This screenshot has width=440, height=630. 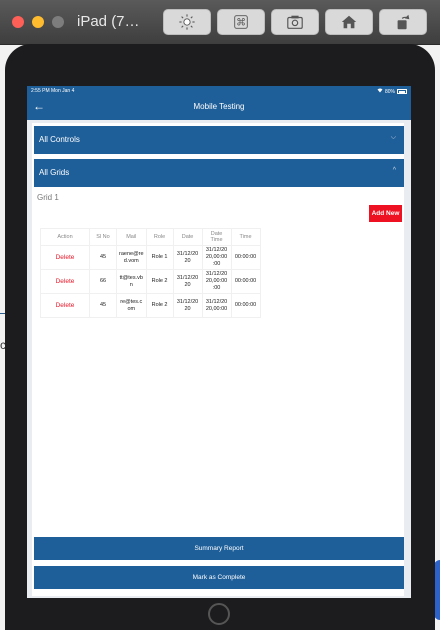 What do you see at coordinates (245, 237) in the screenshot?
I see `column-header: Time` at bounding box center [245, 237].